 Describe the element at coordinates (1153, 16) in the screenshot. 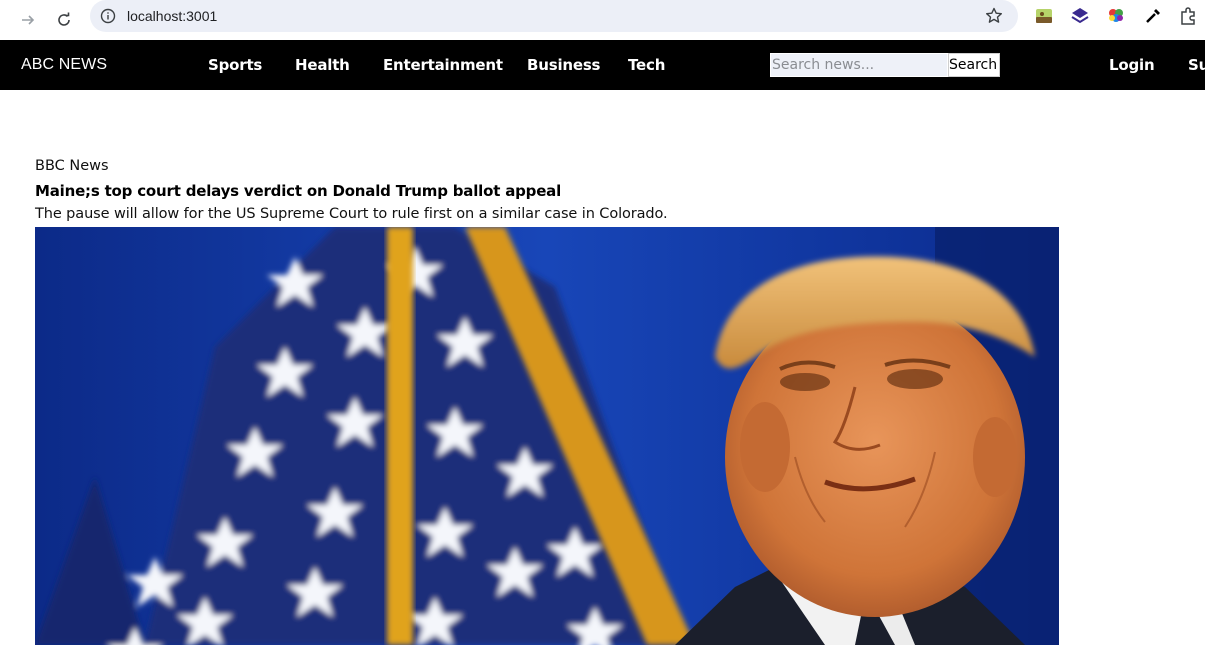

I see `eyedropper-icon` at that location.